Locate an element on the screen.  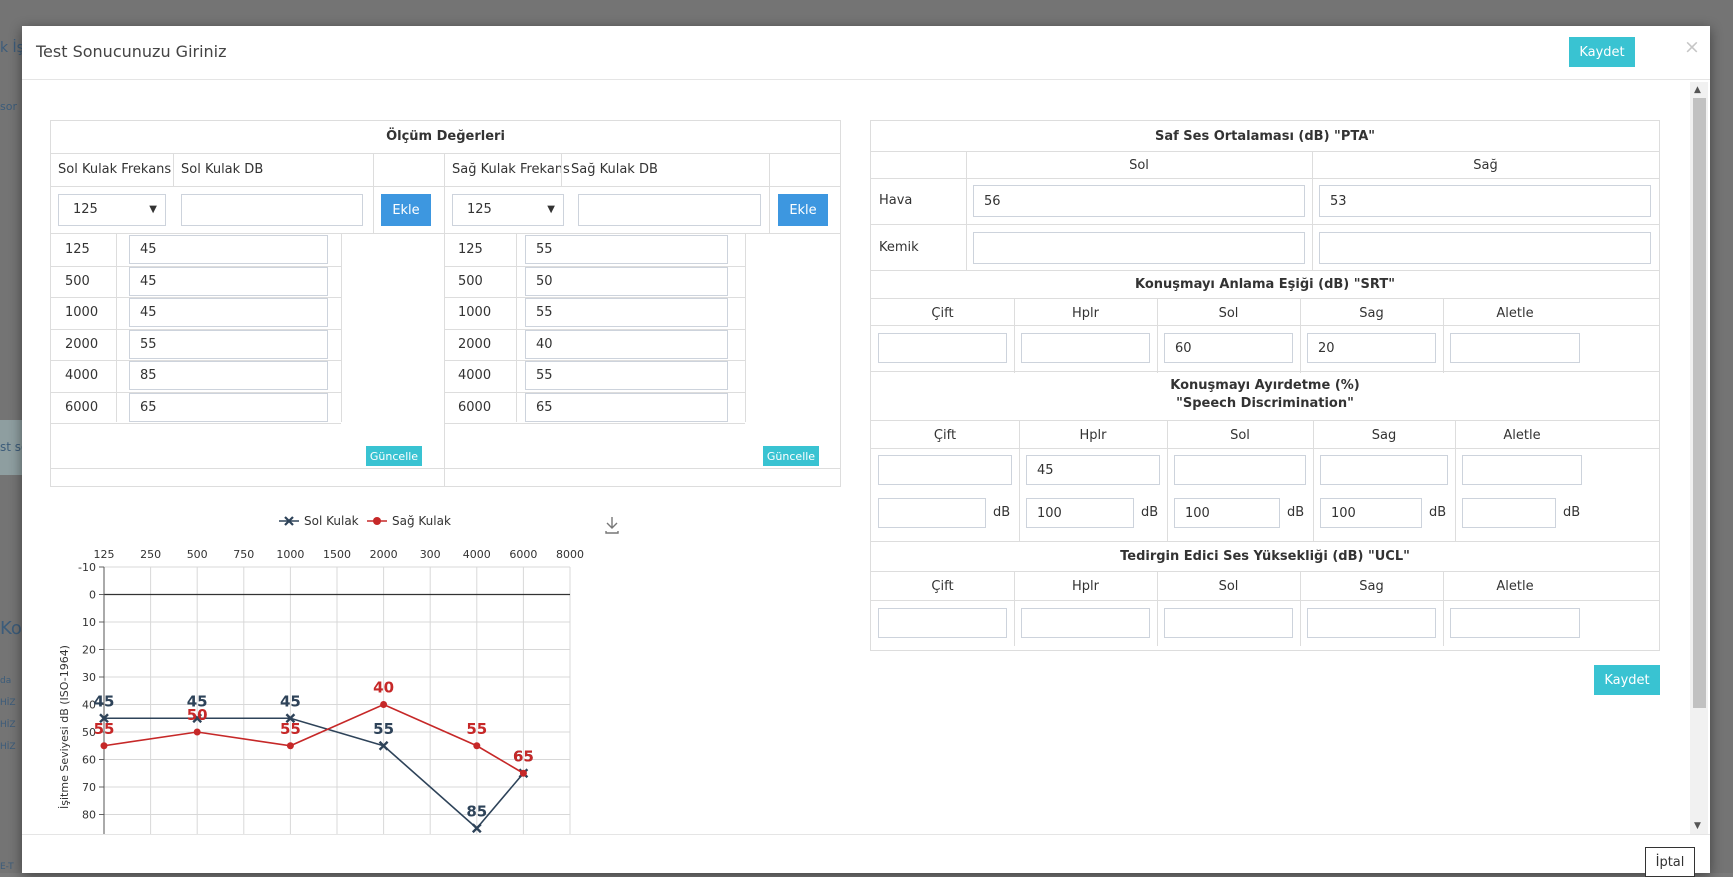
data-label: 40 is located at coordinates (383, 688).